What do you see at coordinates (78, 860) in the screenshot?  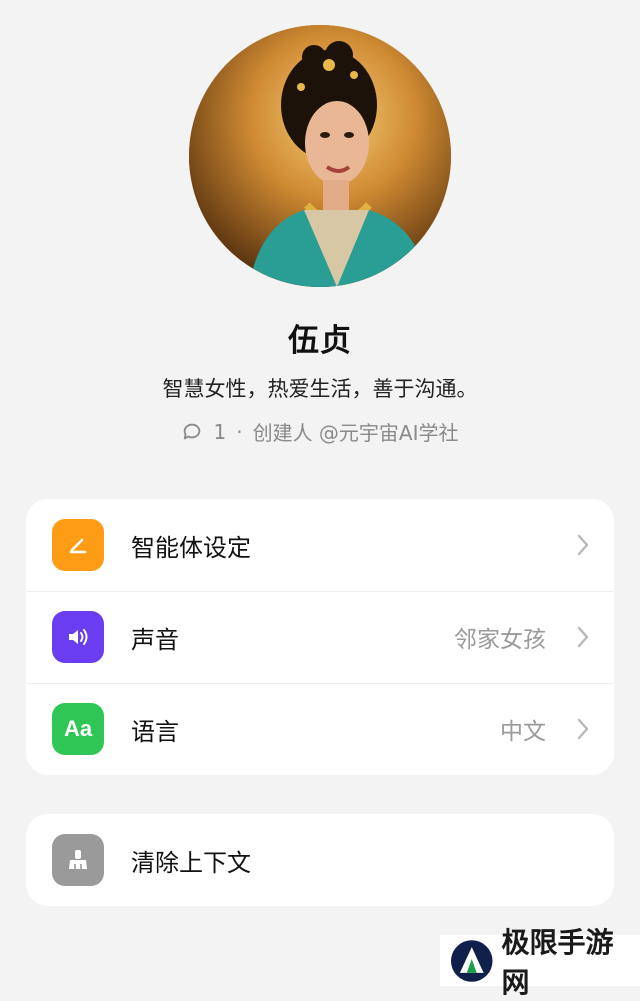 I see `broom-icon` at bounding box center [78, 860].